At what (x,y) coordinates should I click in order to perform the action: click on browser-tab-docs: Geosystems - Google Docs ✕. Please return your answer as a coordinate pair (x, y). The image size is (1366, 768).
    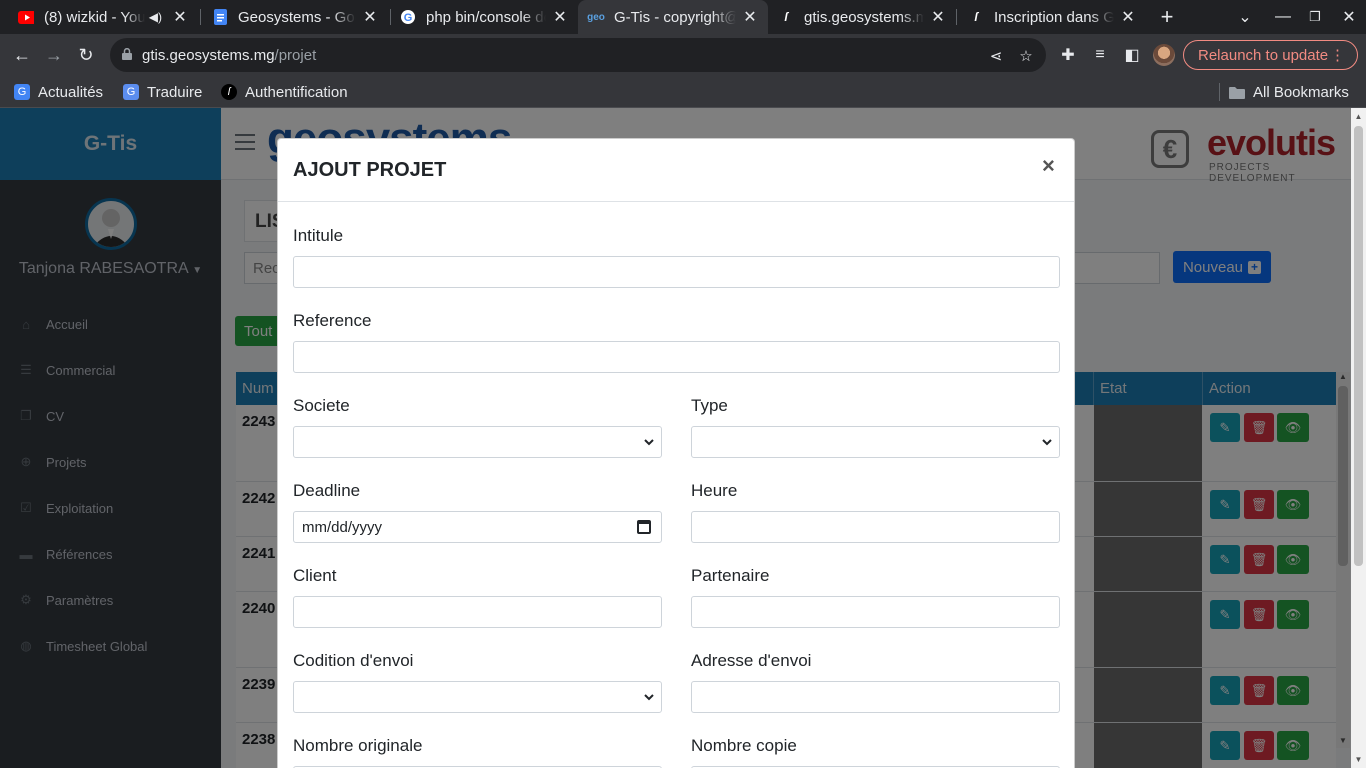
    Looking at the image, I should click on (295, 17).